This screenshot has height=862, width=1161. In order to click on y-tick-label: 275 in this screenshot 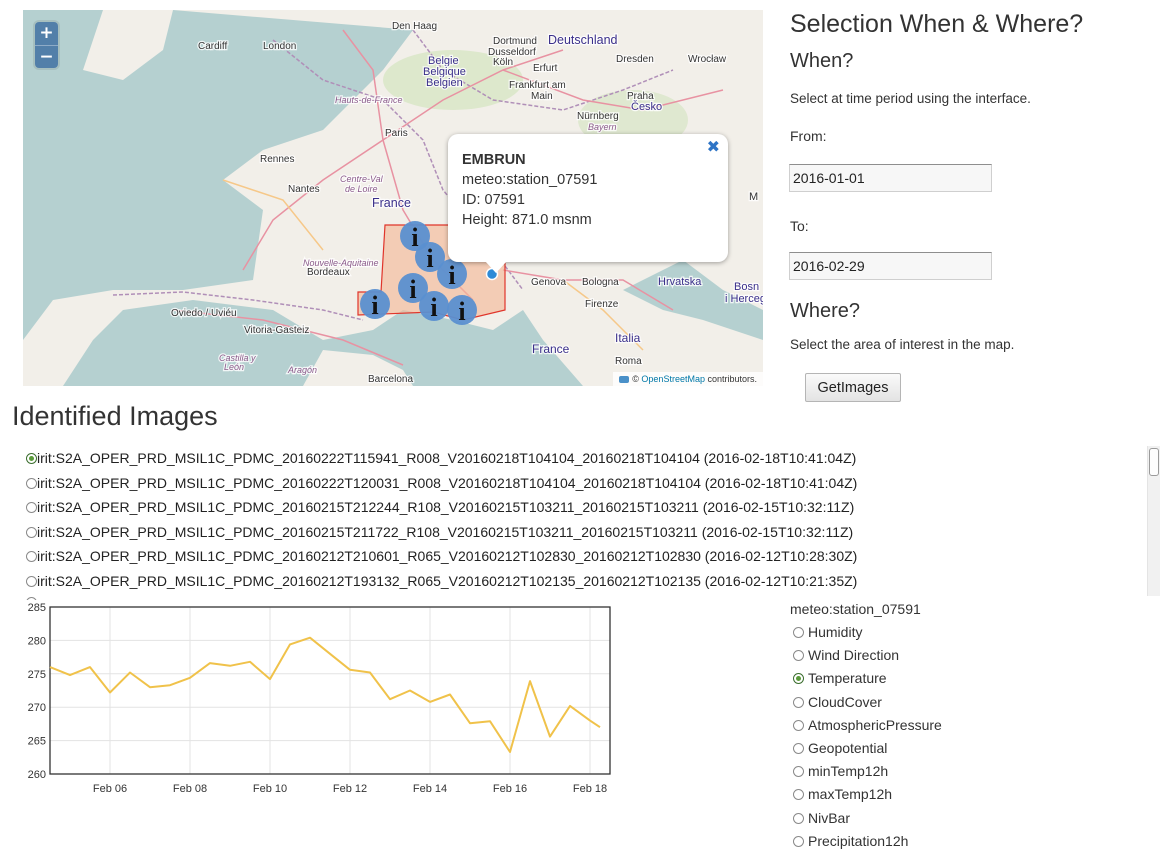, I will do `click(37, 675)`.